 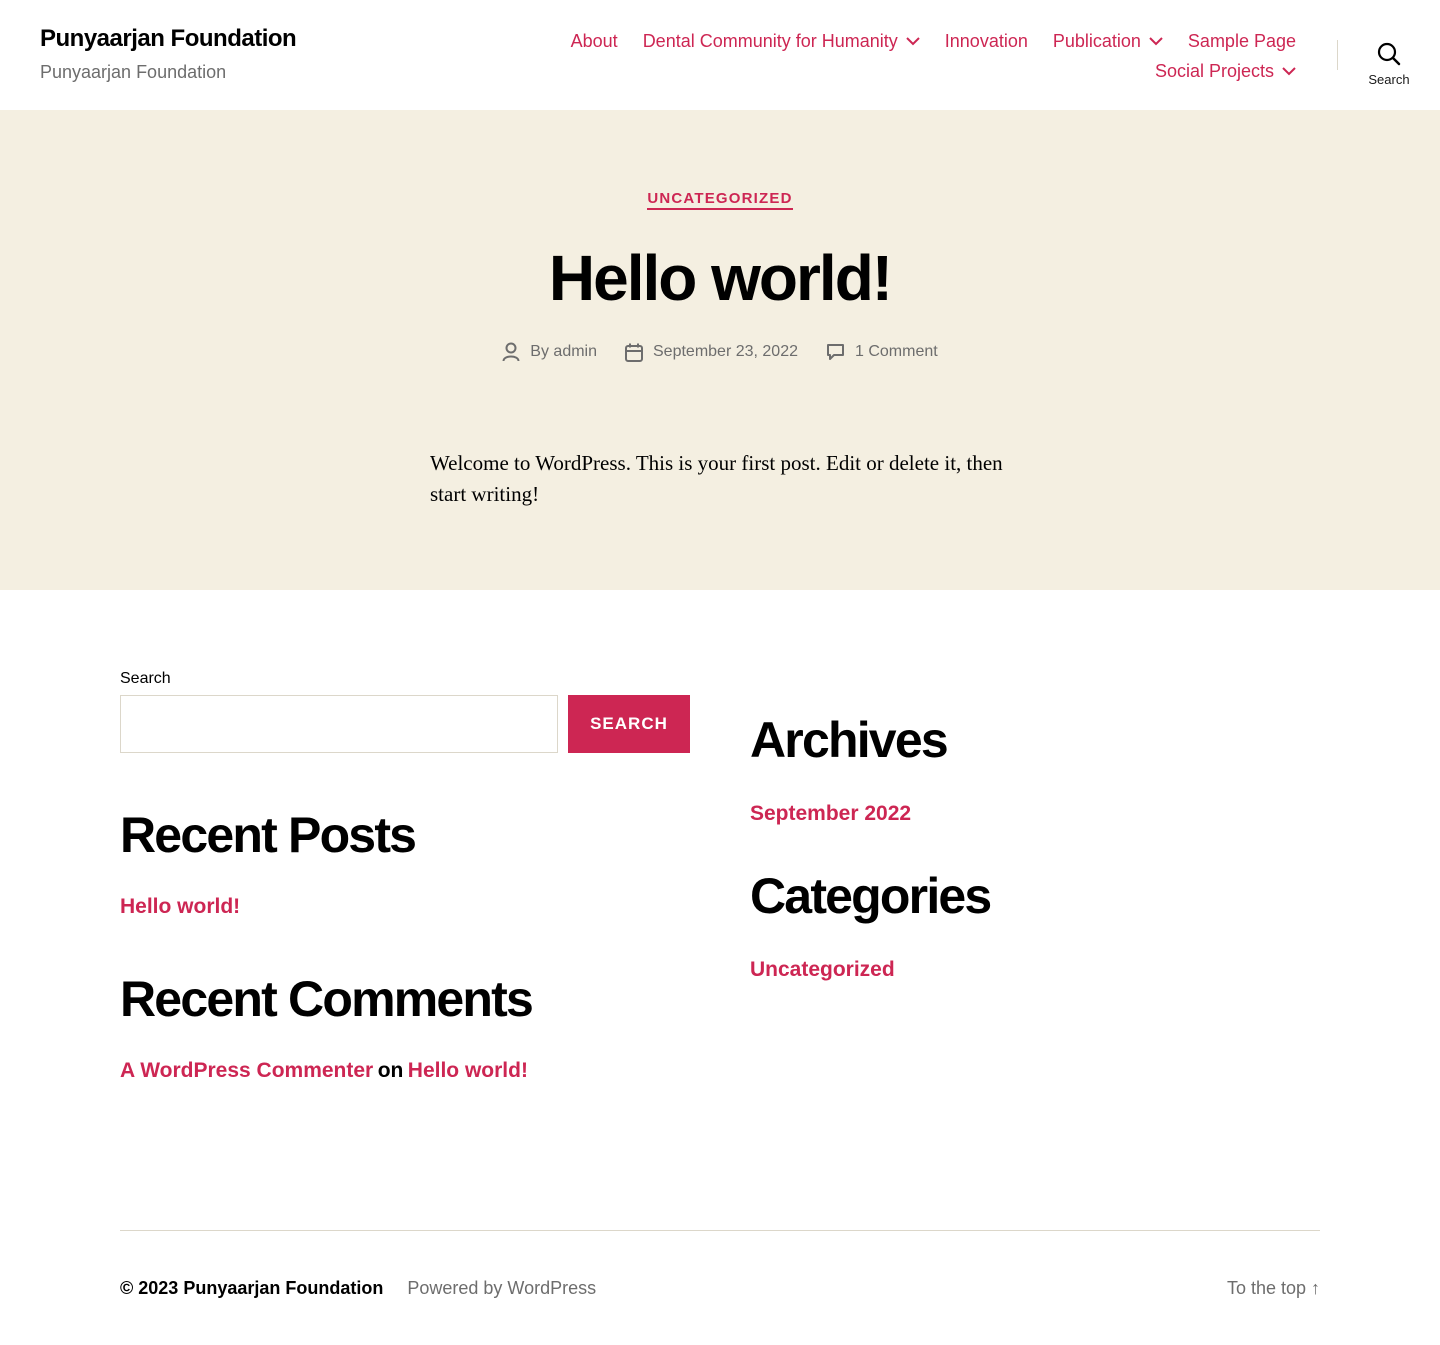 I want to click on recent-comments-heading: Recent Comments, so click(x=327, y=999).